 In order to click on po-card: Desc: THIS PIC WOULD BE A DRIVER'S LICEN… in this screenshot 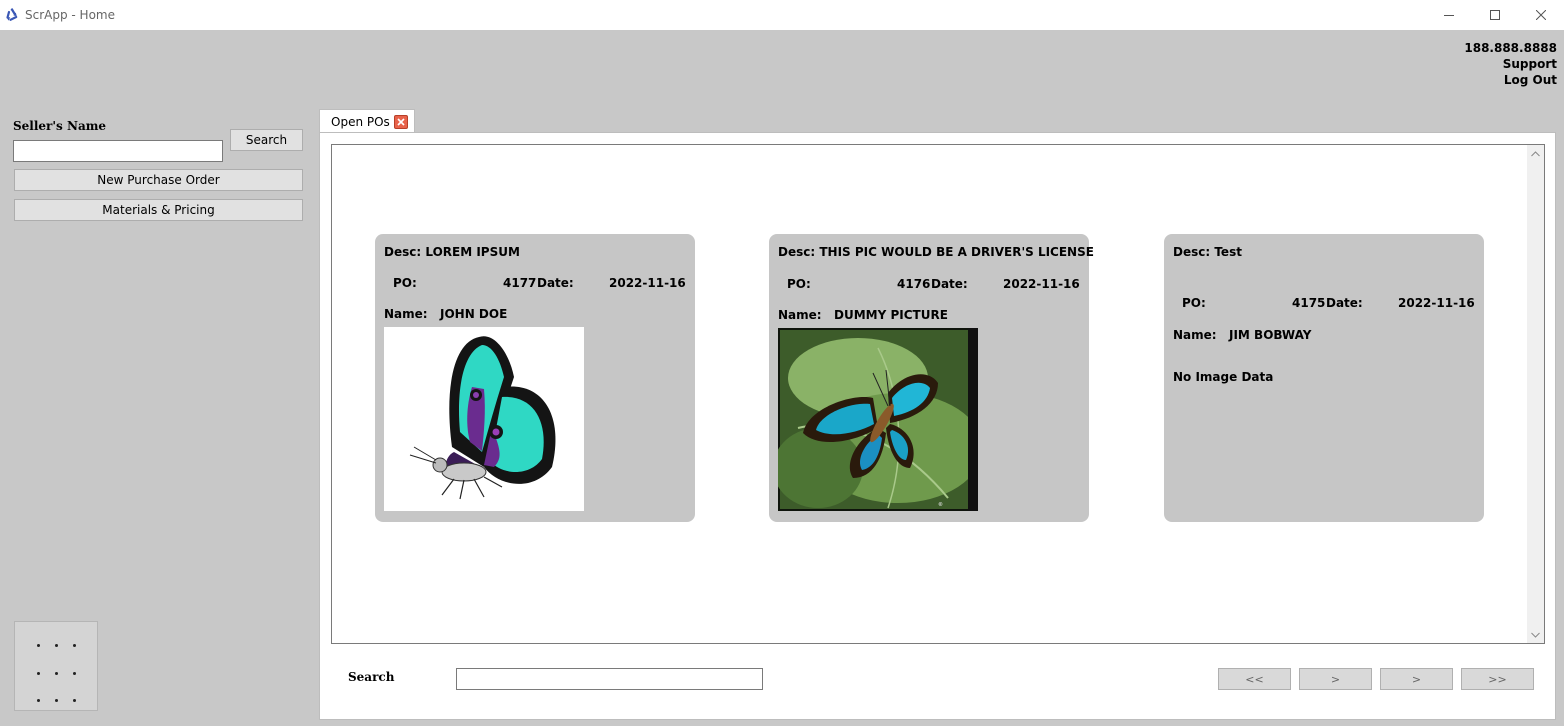, I will do `click(931, 378)`.